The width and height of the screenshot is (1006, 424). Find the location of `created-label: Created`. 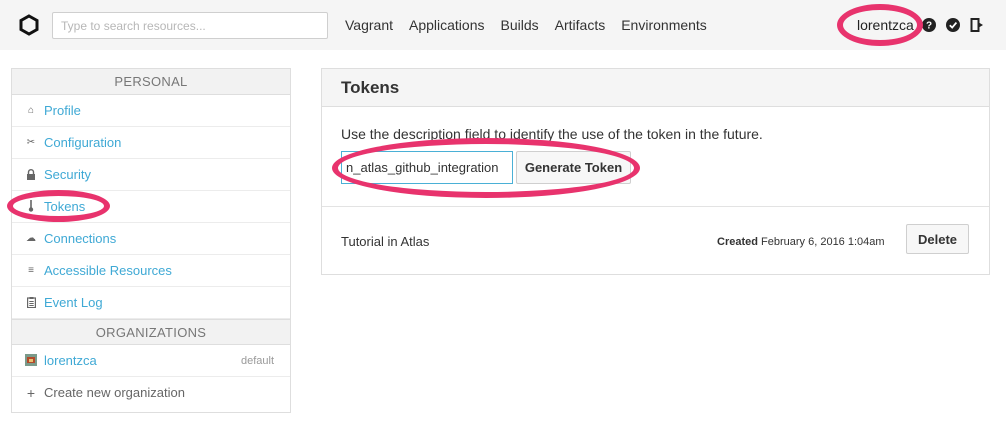

created-label: Created is located at coordinates (737, 242).